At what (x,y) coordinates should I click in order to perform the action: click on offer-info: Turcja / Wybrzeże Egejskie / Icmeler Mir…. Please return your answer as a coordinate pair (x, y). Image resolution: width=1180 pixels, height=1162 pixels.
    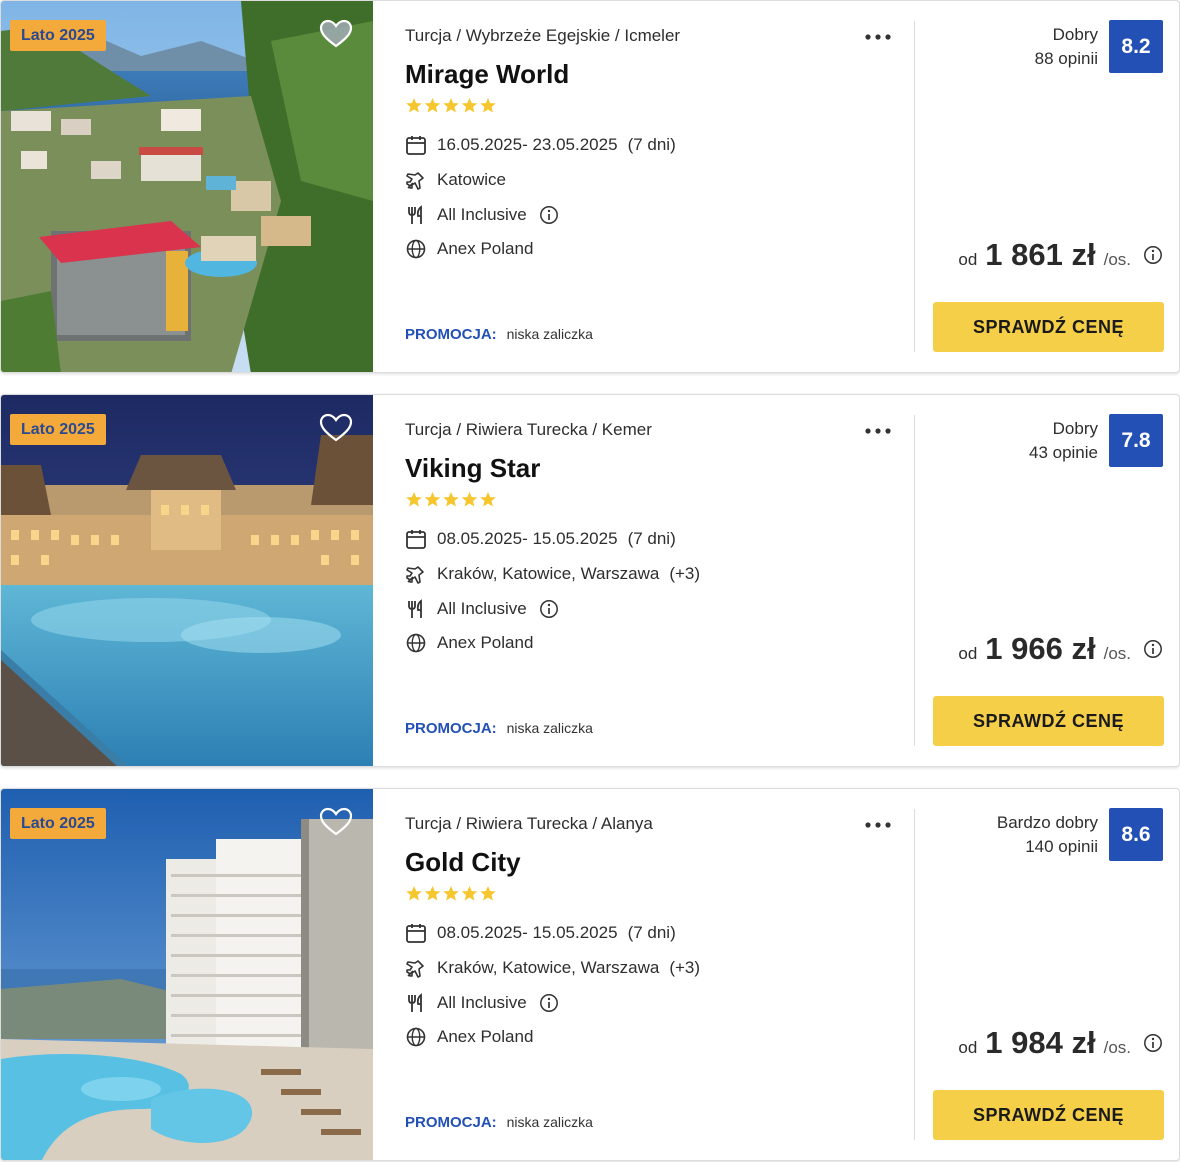
    Looking at the image, I should click on (655, 186).